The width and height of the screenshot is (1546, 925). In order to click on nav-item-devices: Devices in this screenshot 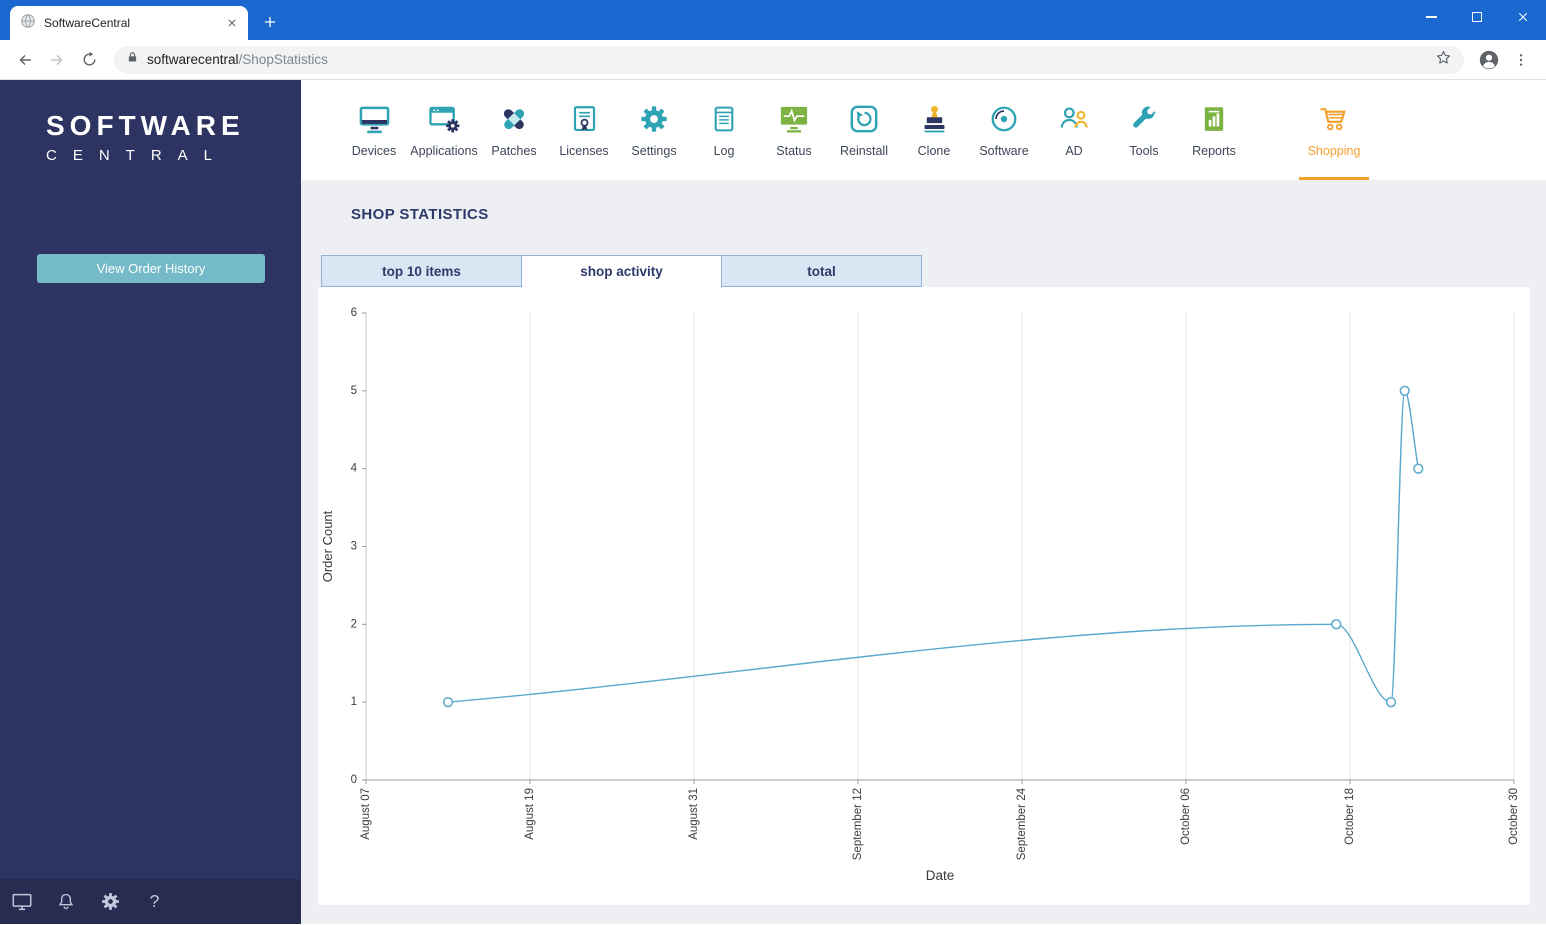, I will do `click(374, 130)`.